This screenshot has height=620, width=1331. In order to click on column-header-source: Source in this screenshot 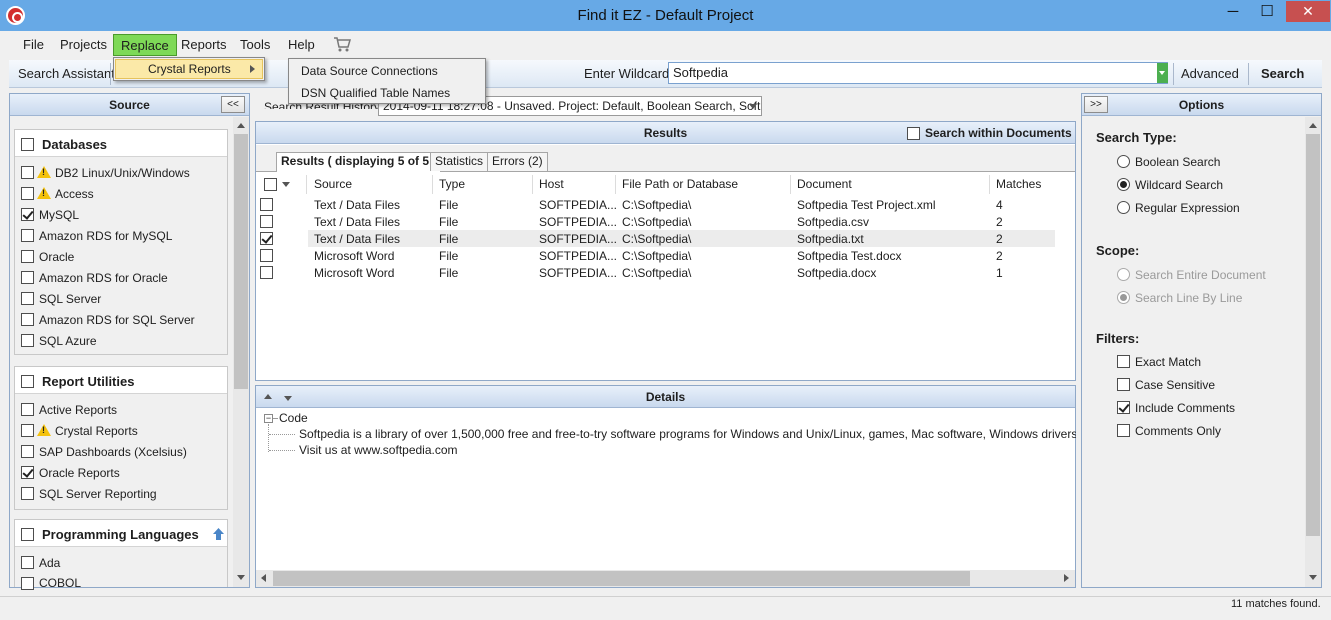, I will do `click(333, 184)`.